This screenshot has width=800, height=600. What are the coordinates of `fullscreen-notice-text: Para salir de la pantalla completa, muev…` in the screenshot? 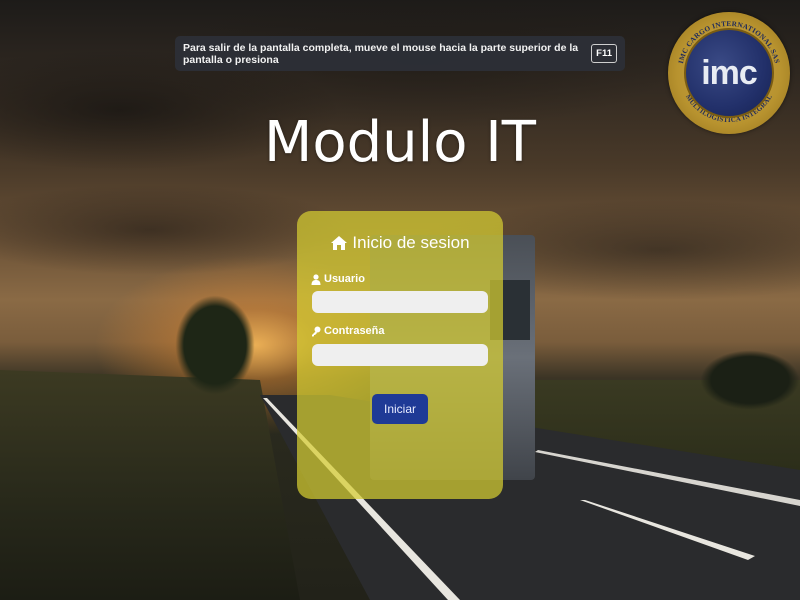 It's located at (381, 53).